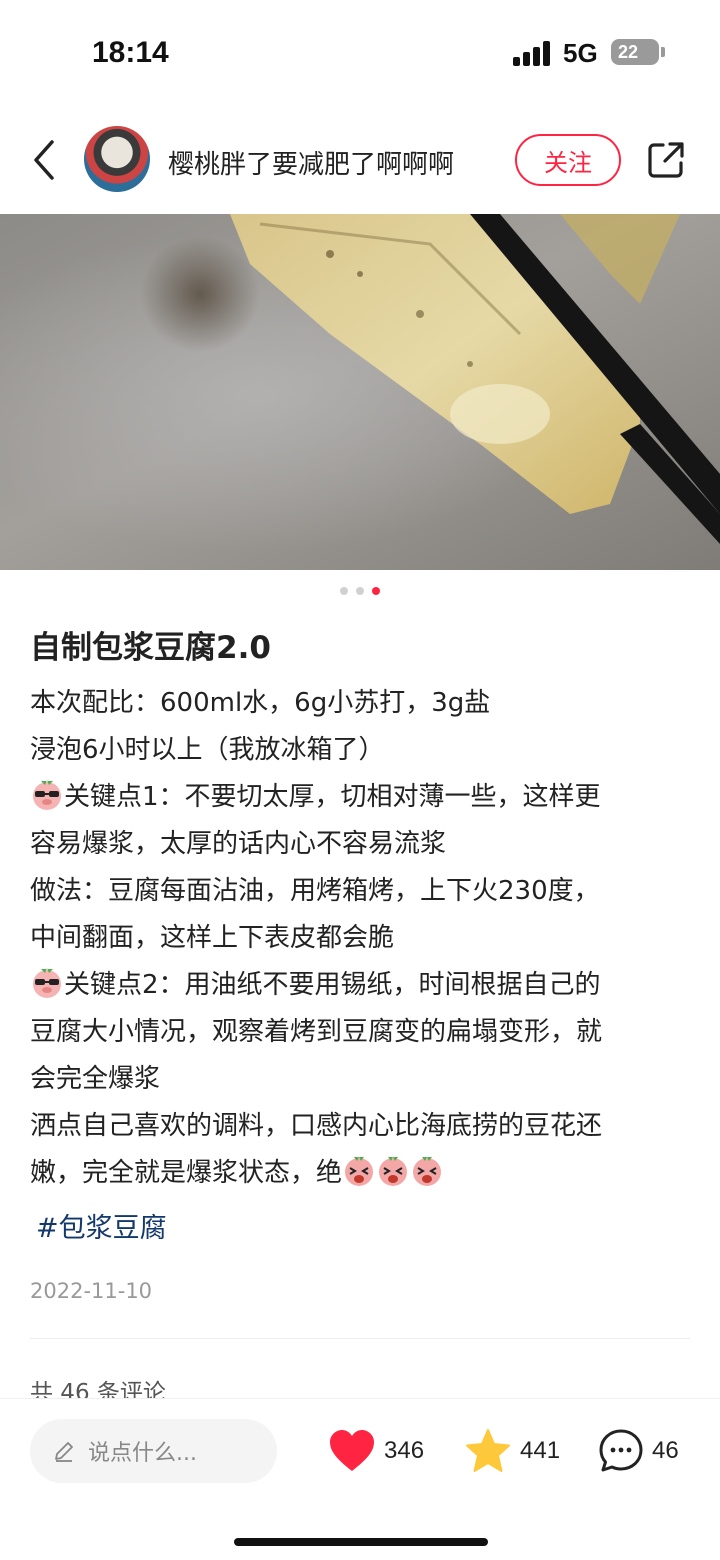 Image resolution: width=720 pixels, height=1560 pixels. Describe the element at coordinates (628, 51) in the screenshot. I see `battery-level: 22` at that location.